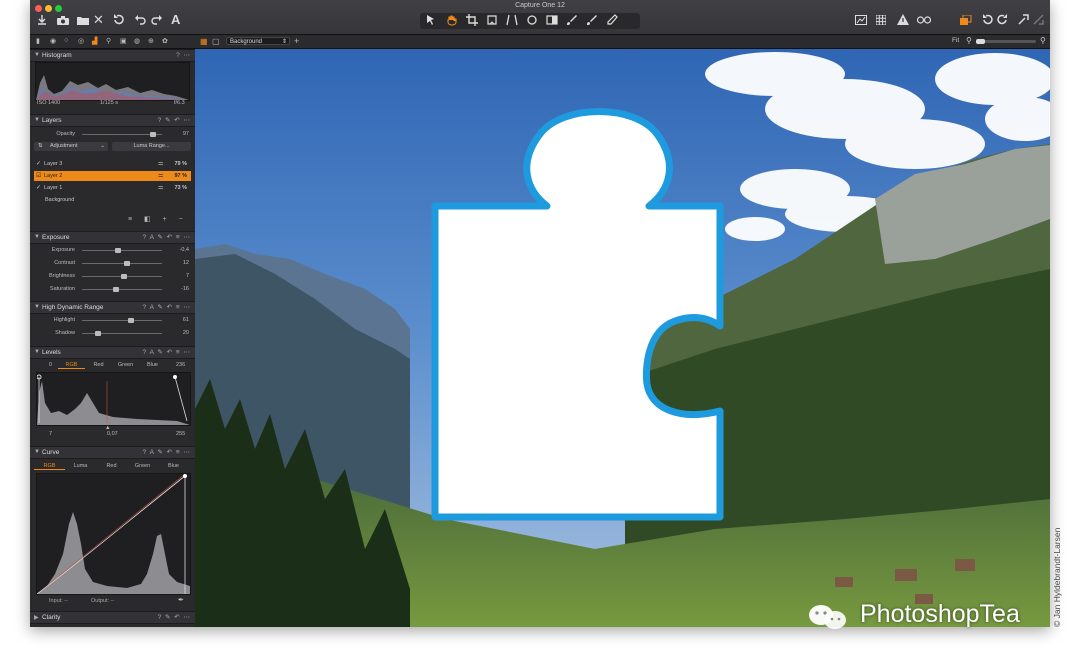 This screenshot has width=1080, height=669. What do you see at coordinates (158, 219) in the screenshot?
I see `layer-actions-icons: ≡ ◧ + −` at bounding box center [158, 219].